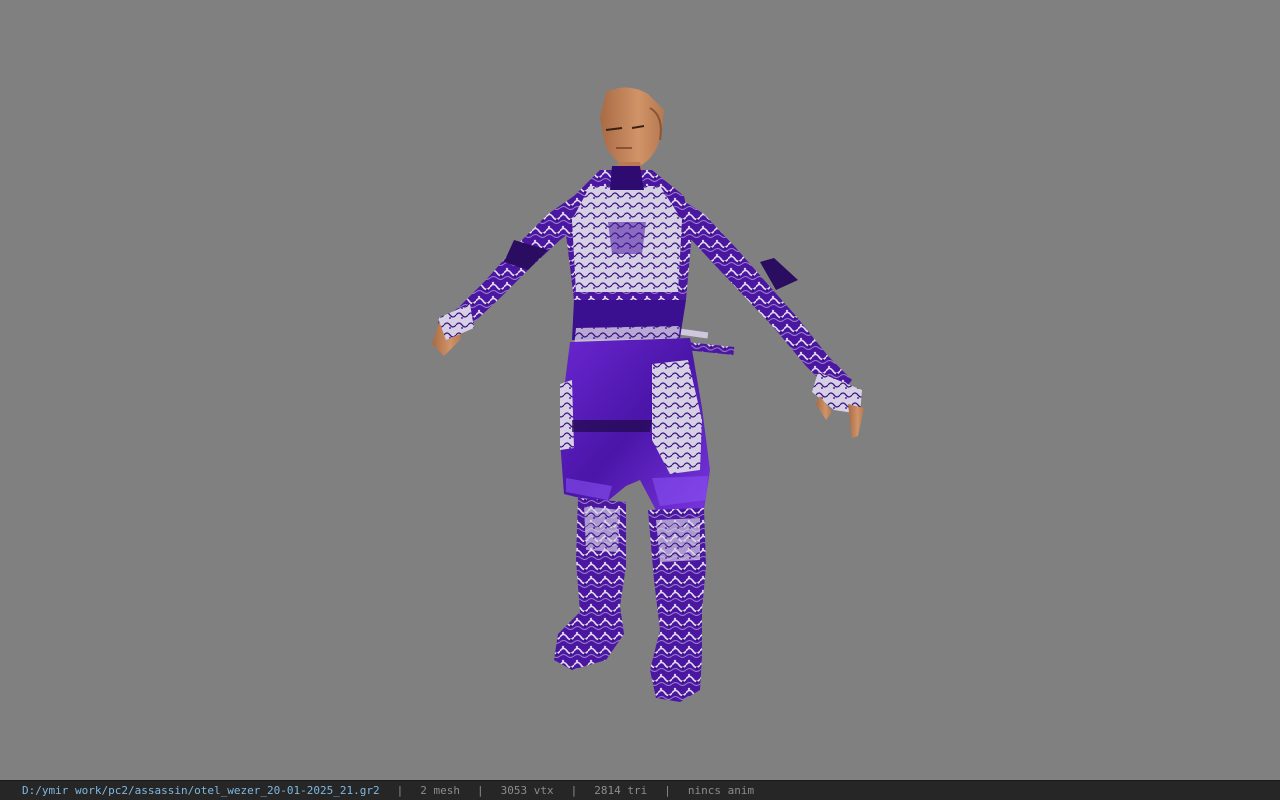 The image size is (1280, 800). Describe the element at coordinates (721, 790) in the screenshot. I see `animation-status: nincs anim` at that location.